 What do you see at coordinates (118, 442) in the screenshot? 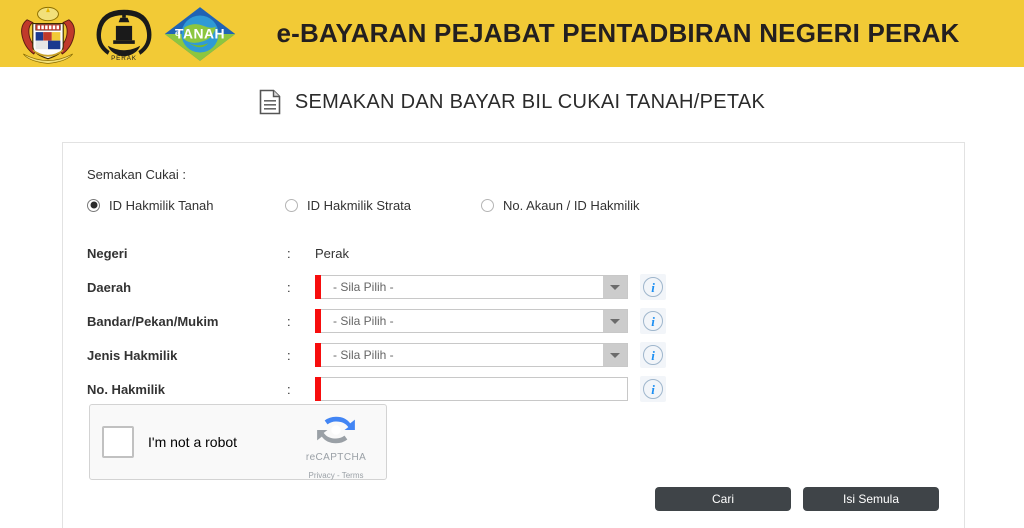
I see `recaptcha-checkbox` at bounding box center [118, 442].